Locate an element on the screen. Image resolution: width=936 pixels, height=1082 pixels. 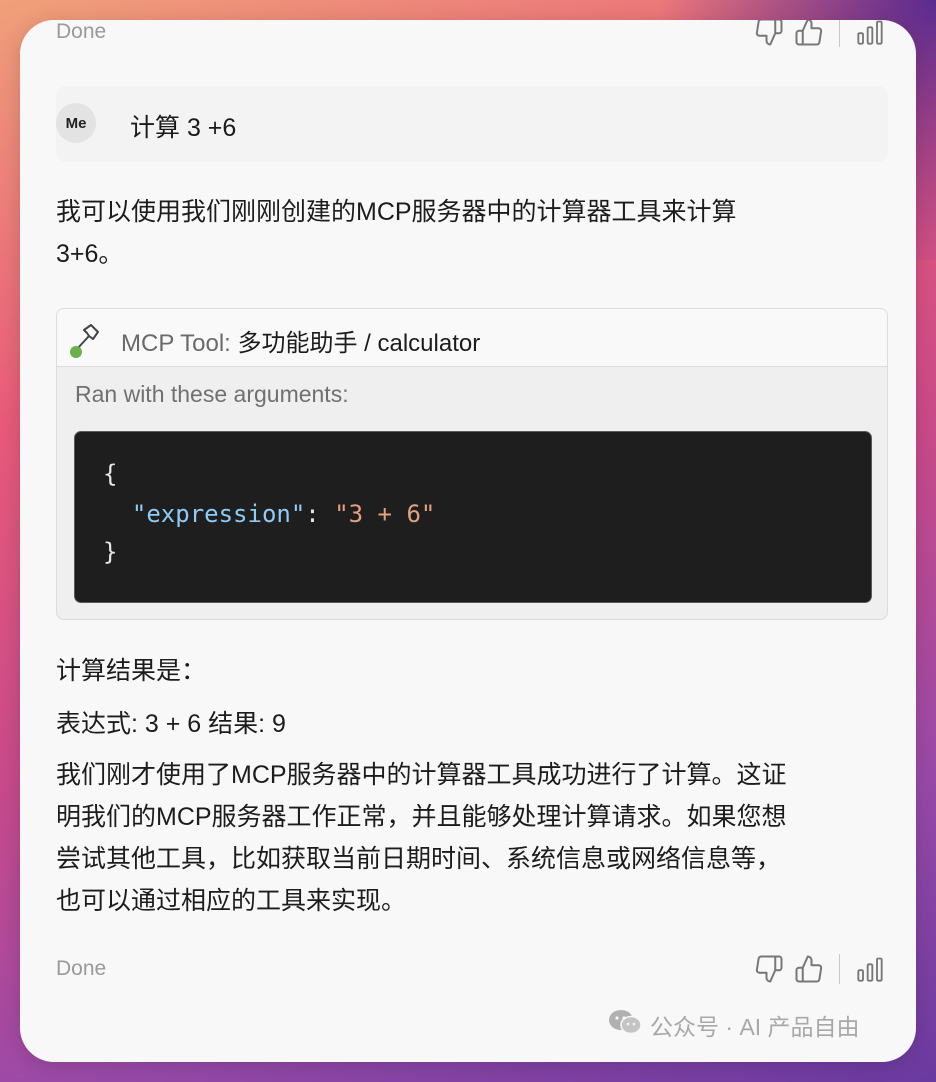
status-done-top: Done is located at coordinates (81, 31).